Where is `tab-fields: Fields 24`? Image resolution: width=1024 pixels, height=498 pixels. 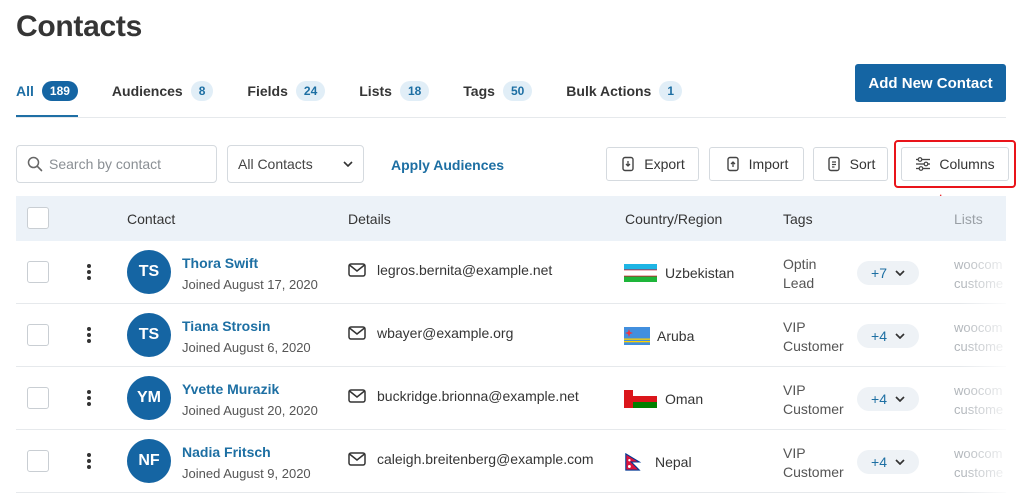 tab-fields: Fields 24 is located at coordinates (286, 91).